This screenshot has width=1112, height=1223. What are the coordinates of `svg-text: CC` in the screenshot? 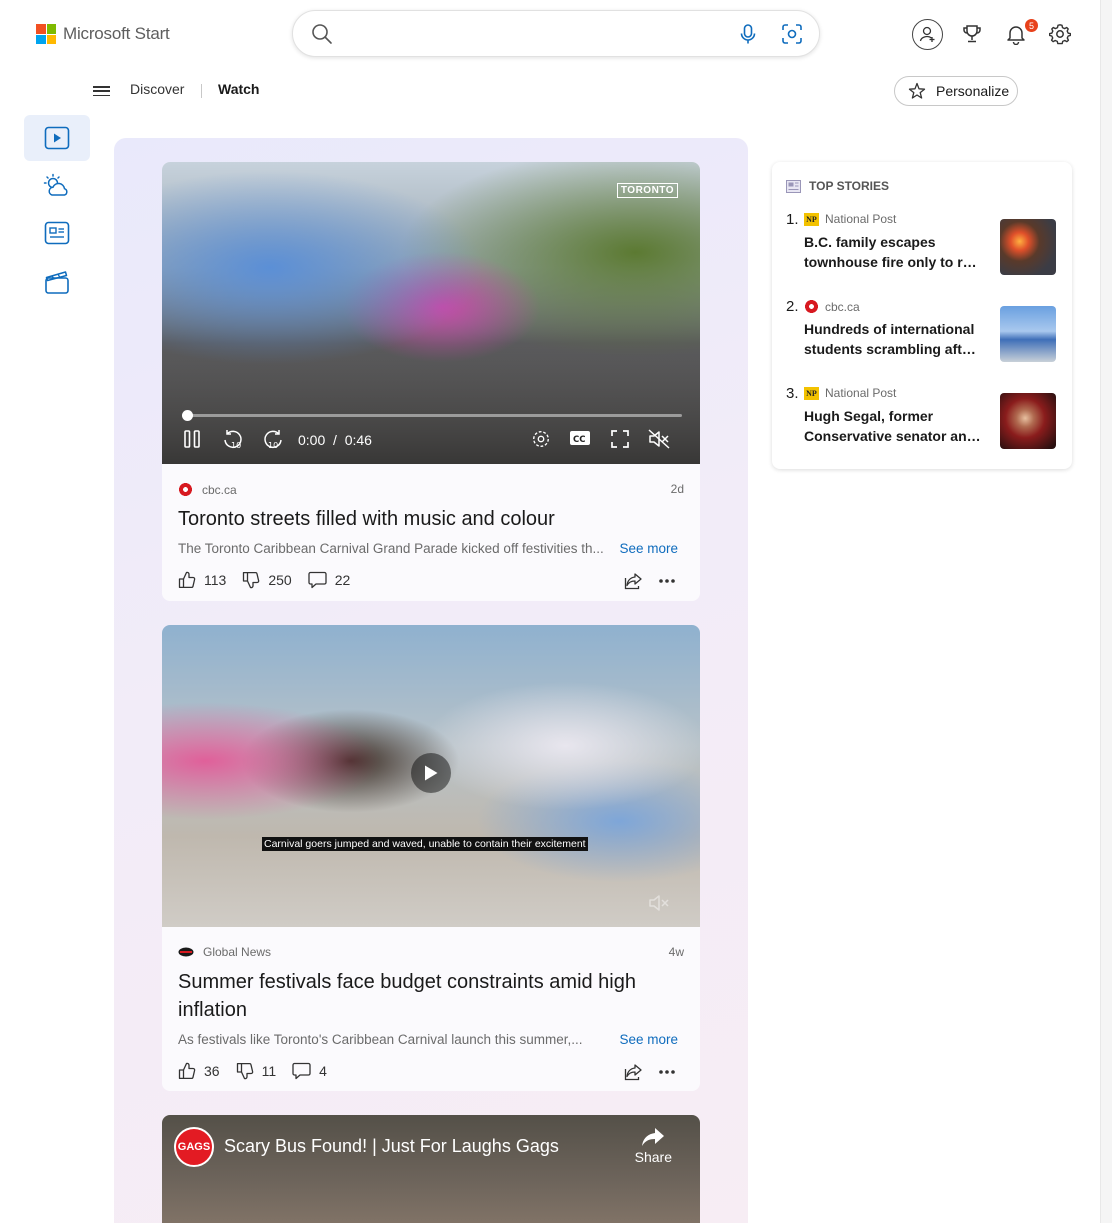 It's located at (579, 440).